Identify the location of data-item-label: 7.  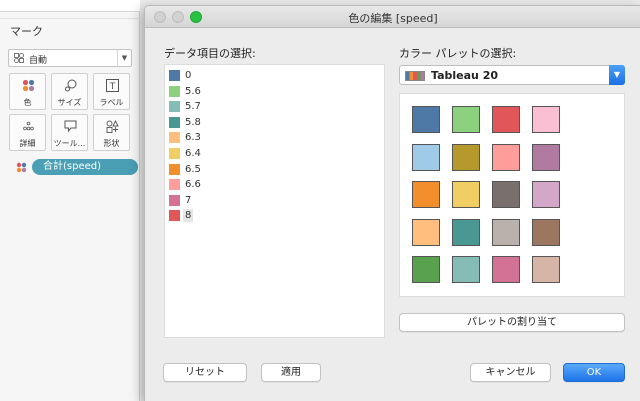
(188, 200).